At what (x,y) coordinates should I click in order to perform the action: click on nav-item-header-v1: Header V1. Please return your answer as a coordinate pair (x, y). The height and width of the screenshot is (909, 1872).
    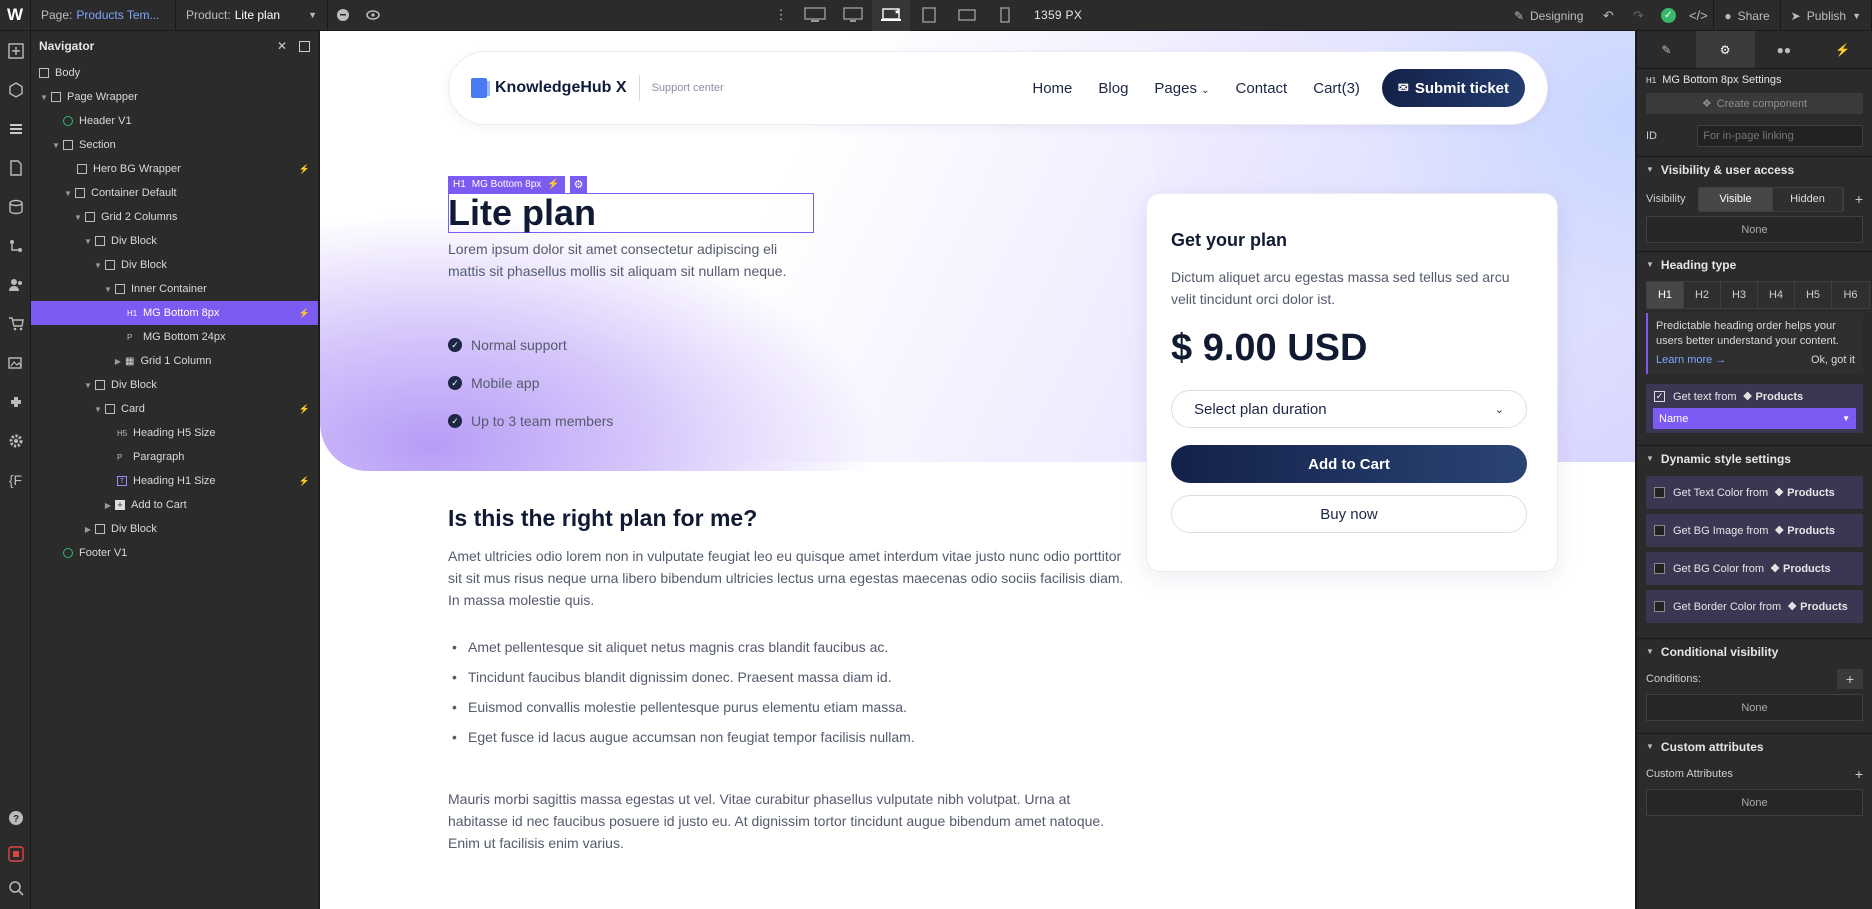
    Looking at the image, I should click on (174, 121).